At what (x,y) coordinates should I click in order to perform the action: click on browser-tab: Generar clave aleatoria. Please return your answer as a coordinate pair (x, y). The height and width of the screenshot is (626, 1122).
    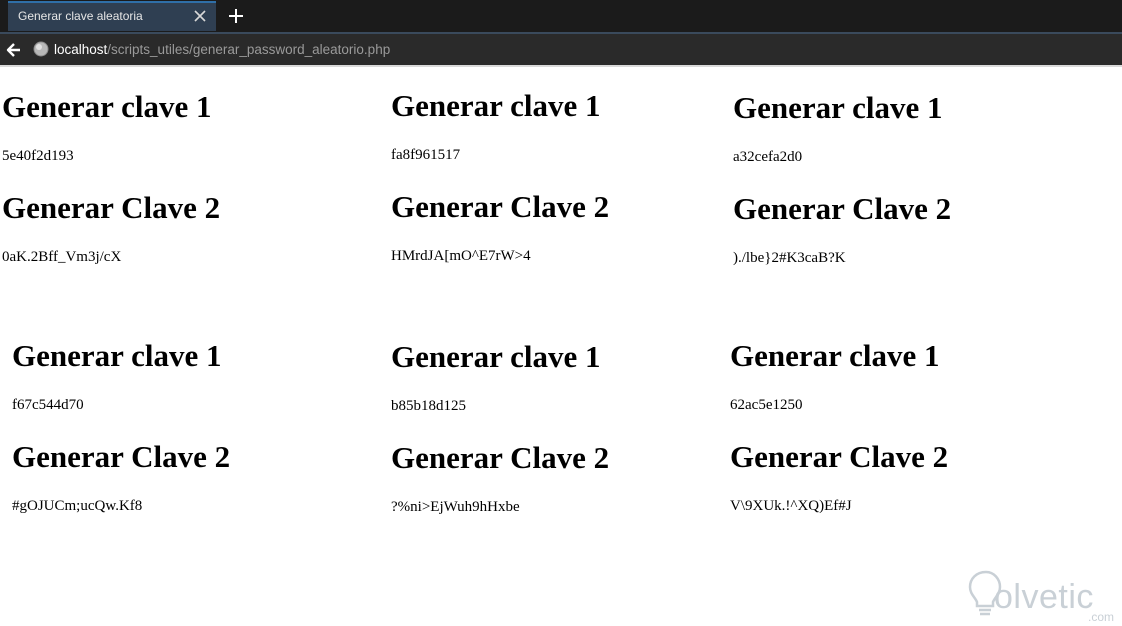
    Looking at the image, I should click on (112, 16).